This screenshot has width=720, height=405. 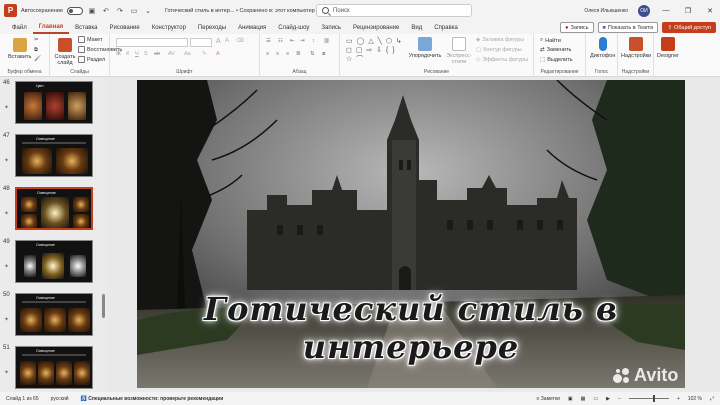 I want to click on normal-view-icon: ▣, so click(x=570, y=399).